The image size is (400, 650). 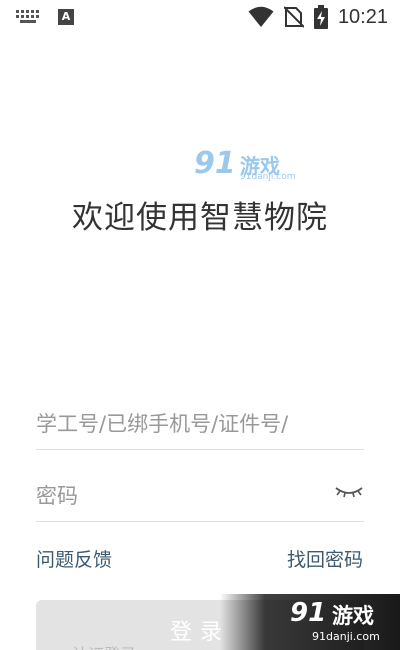 I want to click on login-sub-hint: 认证登录, so click(x=104, y=645).